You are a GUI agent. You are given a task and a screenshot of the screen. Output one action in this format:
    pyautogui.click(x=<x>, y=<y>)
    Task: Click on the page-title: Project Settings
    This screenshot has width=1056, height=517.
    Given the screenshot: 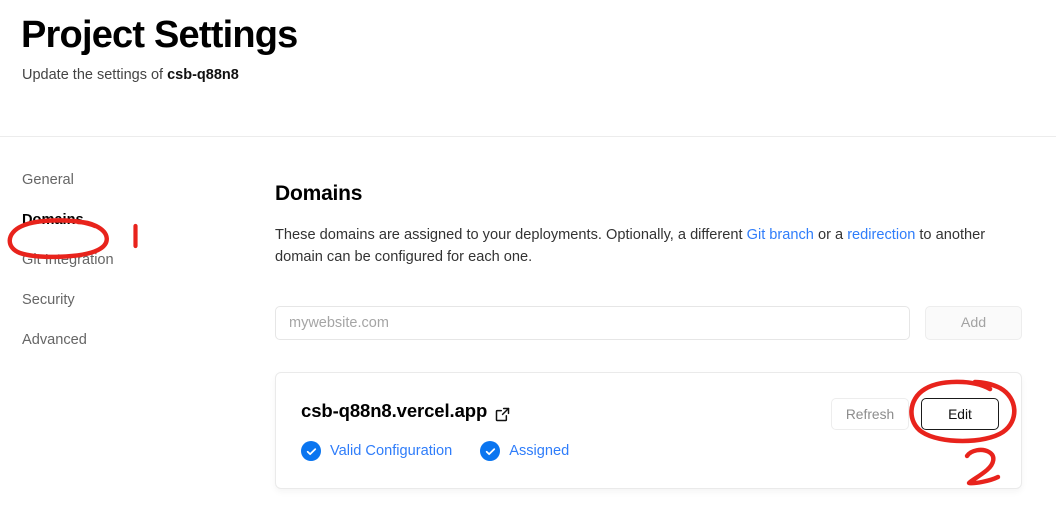 What is the action you would take?
    pyautogui.click(x=159, y=35)
    